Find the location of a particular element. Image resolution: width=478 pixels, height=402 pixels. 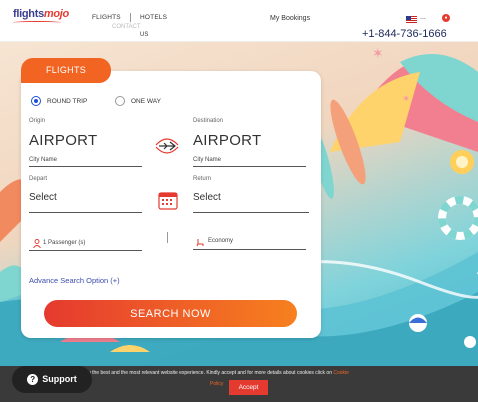

passenger-selector: 1 Passenger (s) is located at coordinates (64, 243).